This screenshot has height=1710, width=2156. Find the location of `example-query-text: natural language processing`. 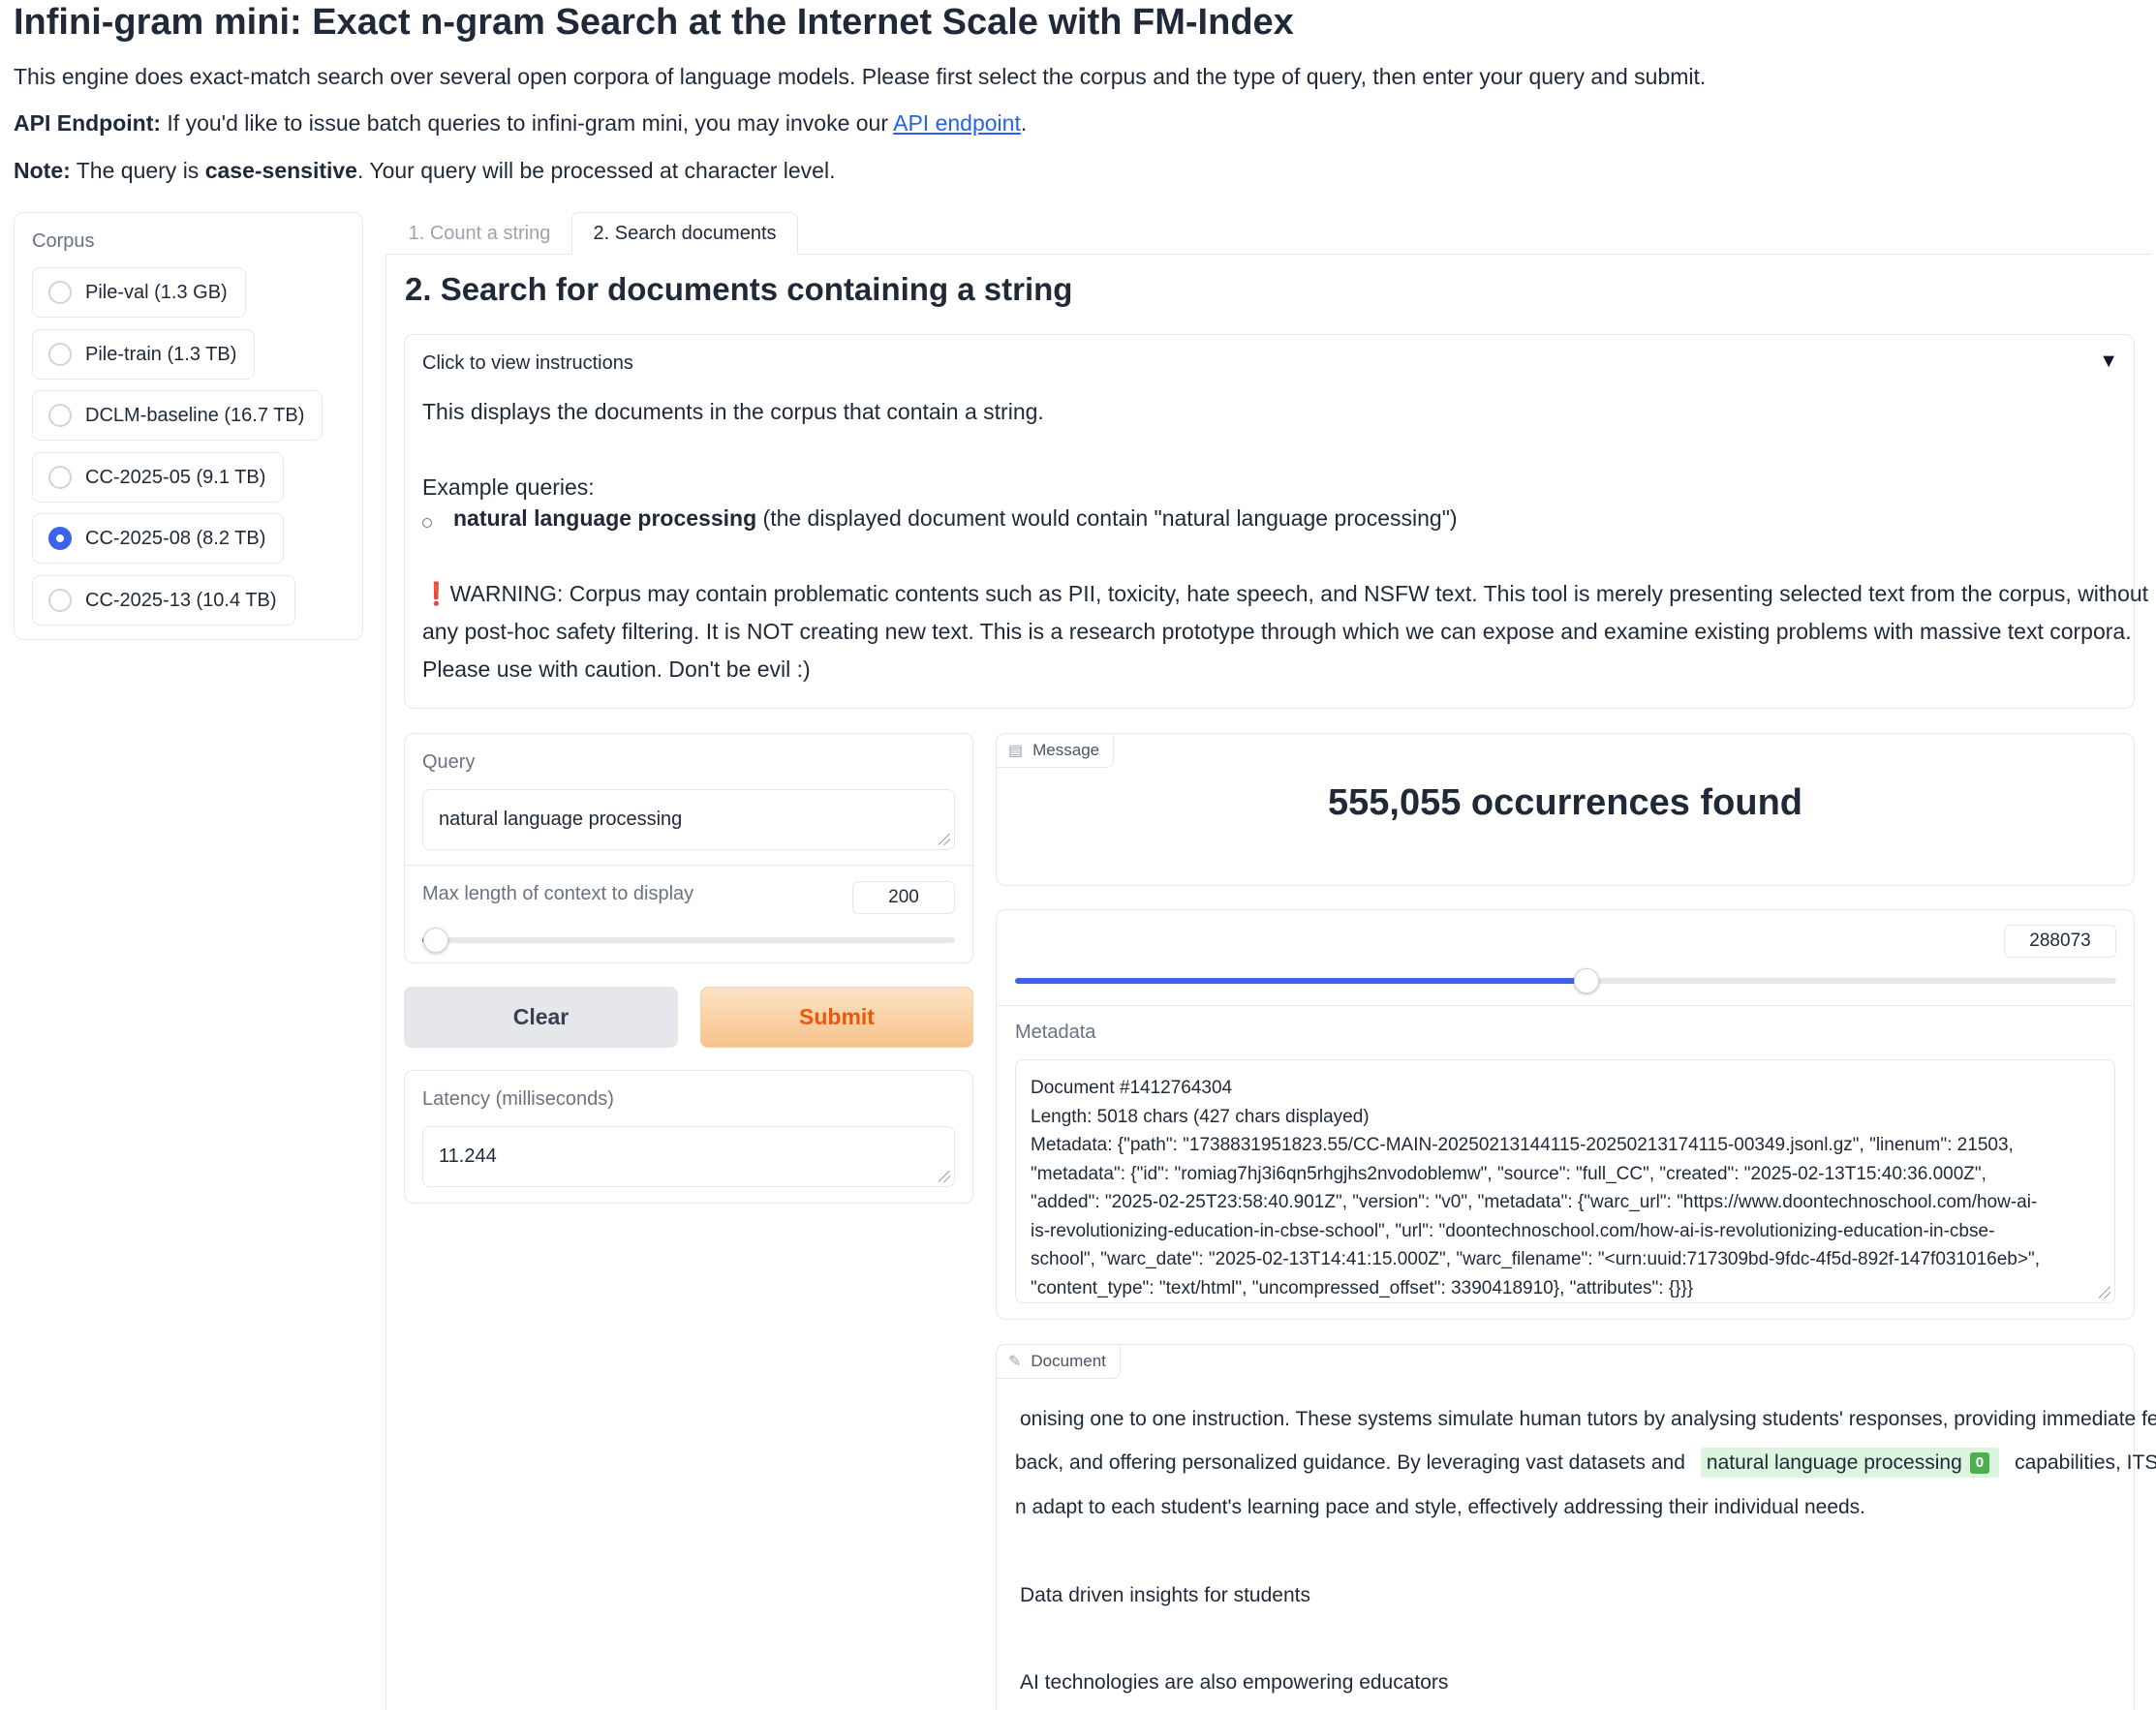

example-query-text: natural language processing is located at coordinates (605, 518).